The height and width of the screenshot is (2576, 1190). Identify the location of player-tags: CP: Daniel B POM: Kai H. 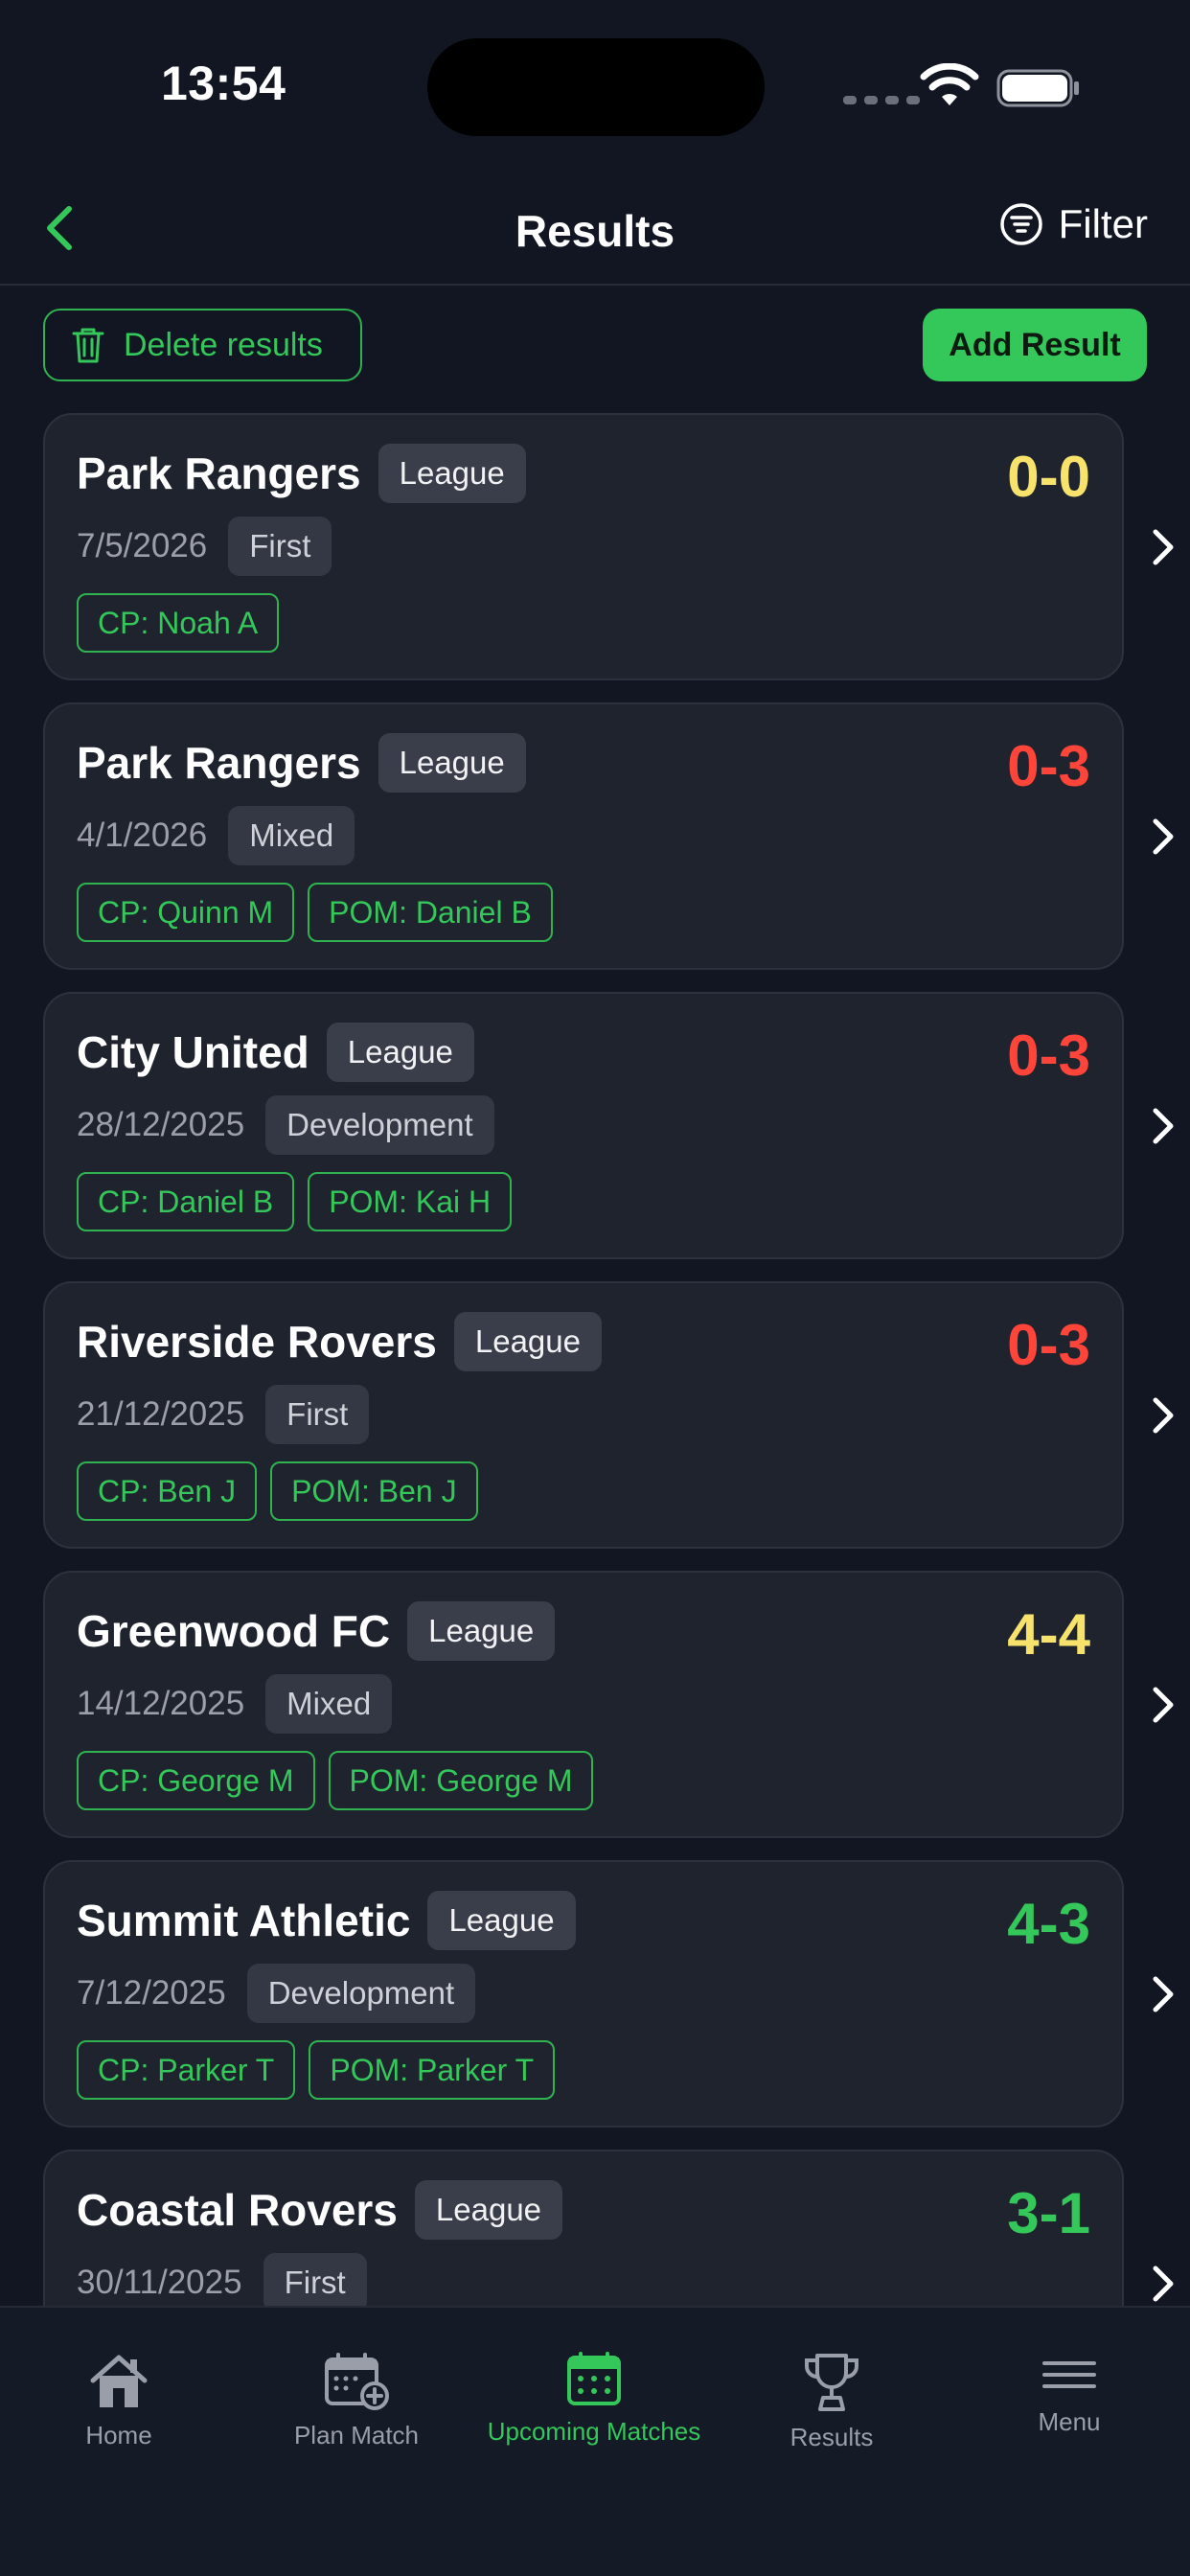
(295, 1201).